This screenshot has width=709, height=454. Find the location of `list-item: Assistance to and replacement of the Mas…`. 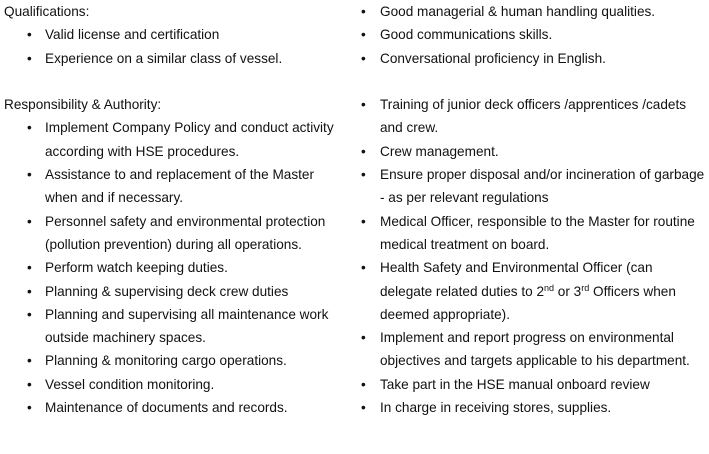

list-item: Assistance to and replacement of the Mas… is located at coordinates (174, 186).